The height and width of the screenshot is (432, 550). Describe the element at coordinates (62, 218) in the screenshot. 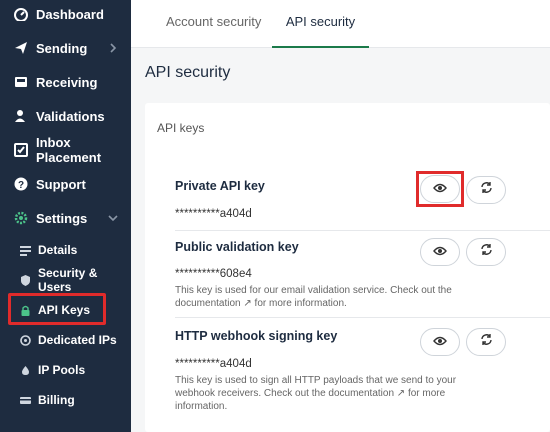

I see `sidebar-item-label: Settings` at that location.